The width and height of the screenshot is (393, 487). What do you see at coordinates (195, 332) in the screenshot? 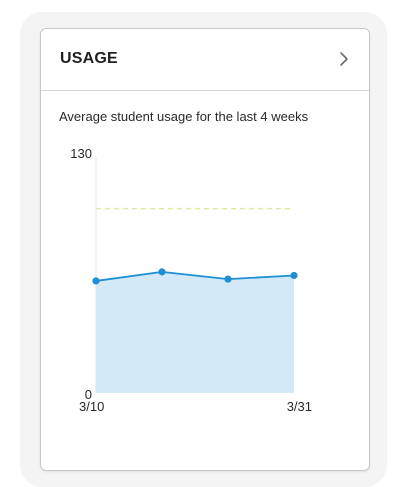
I see `usage-area` at bounding box center [195, 332].